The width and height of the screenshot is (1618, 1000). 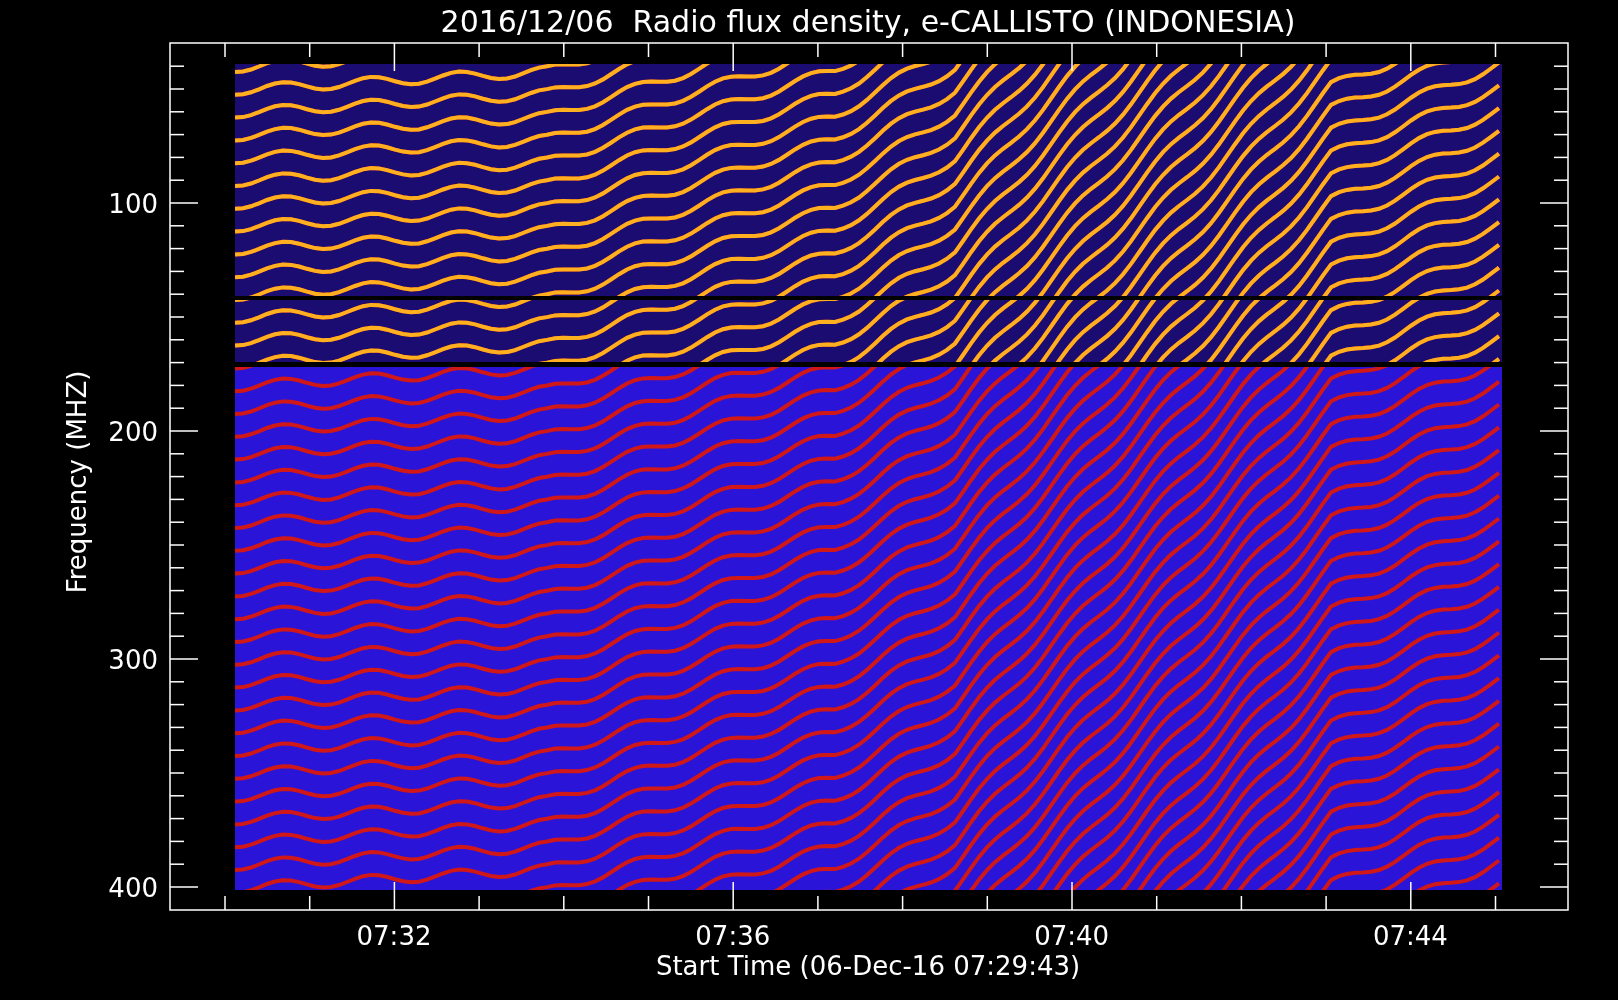 What do you see at coordinates (1410, 936) in the screenshot?
I see `tick-label: 07:44` at bounding box center [1410, 936].